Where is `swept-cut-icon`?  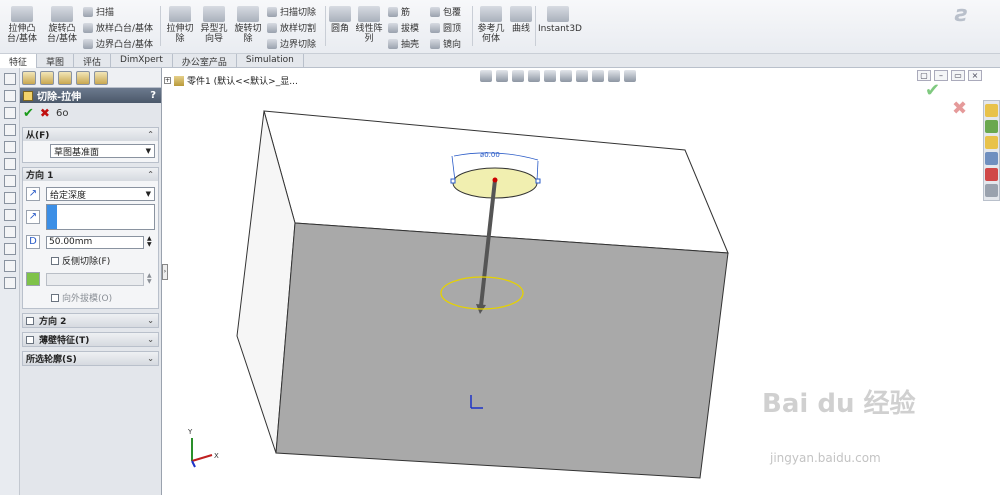 swept-cut-icon is located at coordinates (272, 11).